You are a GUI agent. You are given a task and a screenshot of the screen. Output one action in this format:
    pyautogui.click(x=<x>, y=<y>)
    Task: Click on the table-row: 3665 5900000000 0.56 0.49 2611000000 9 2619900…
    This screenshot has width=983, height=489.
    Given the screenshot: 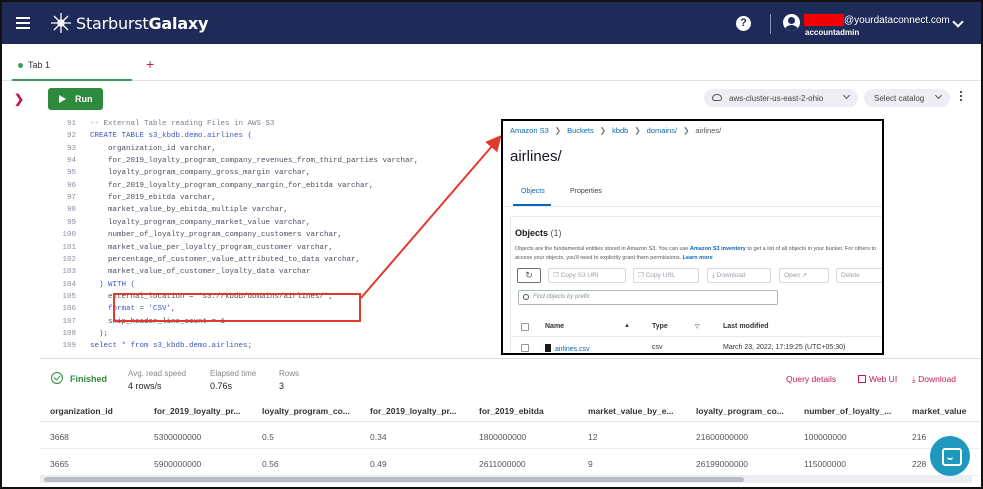 What is the action you would take?
    pyautogui.click(x=510, y=463)
    